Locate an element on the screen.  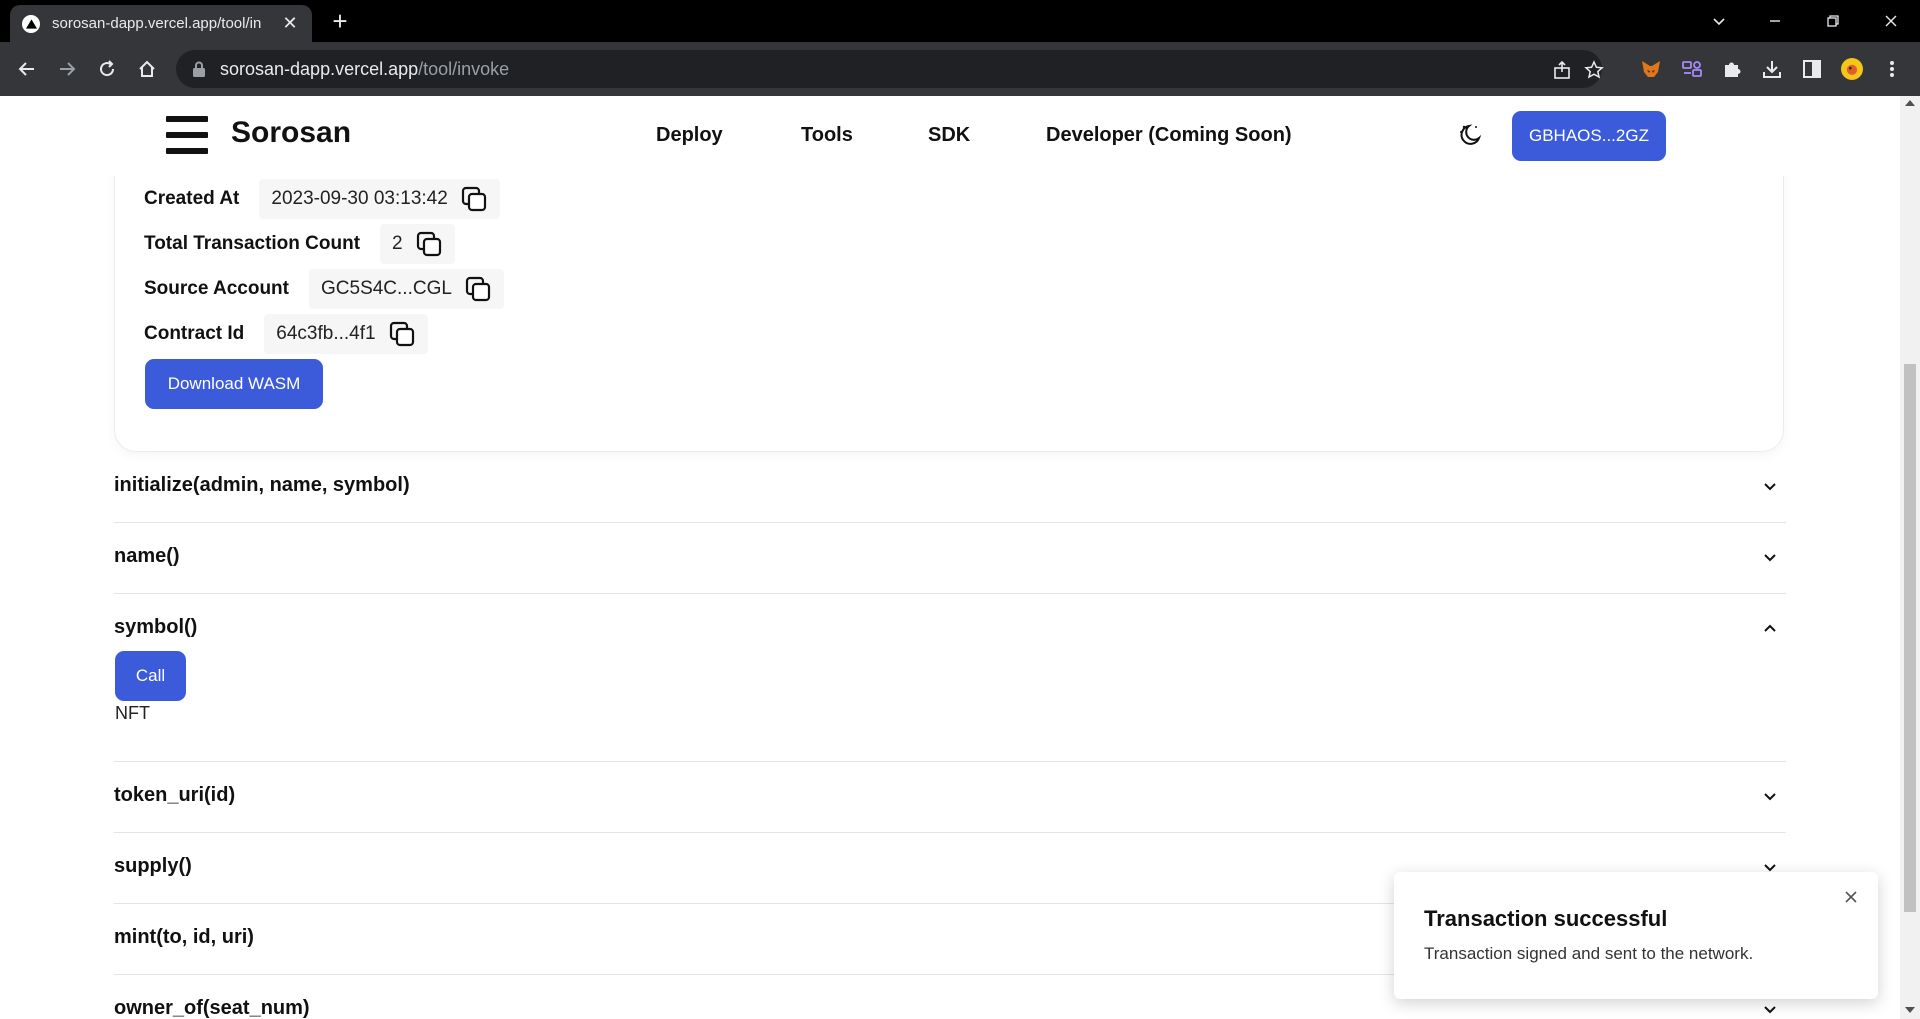
menu-logo-icon is located at coordinates (187, 135).